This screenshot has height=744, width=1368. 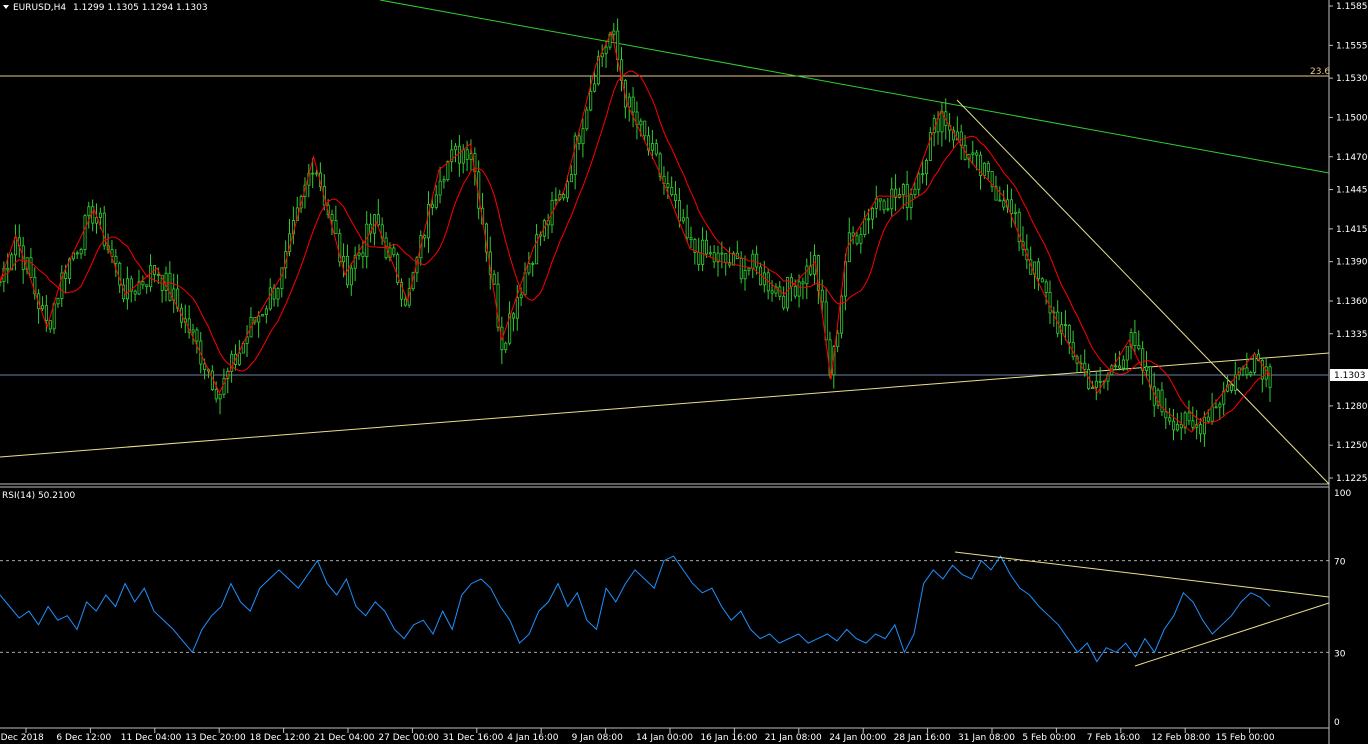 I want to click on rsi-support-trendline, so click(x=1232, y=634).